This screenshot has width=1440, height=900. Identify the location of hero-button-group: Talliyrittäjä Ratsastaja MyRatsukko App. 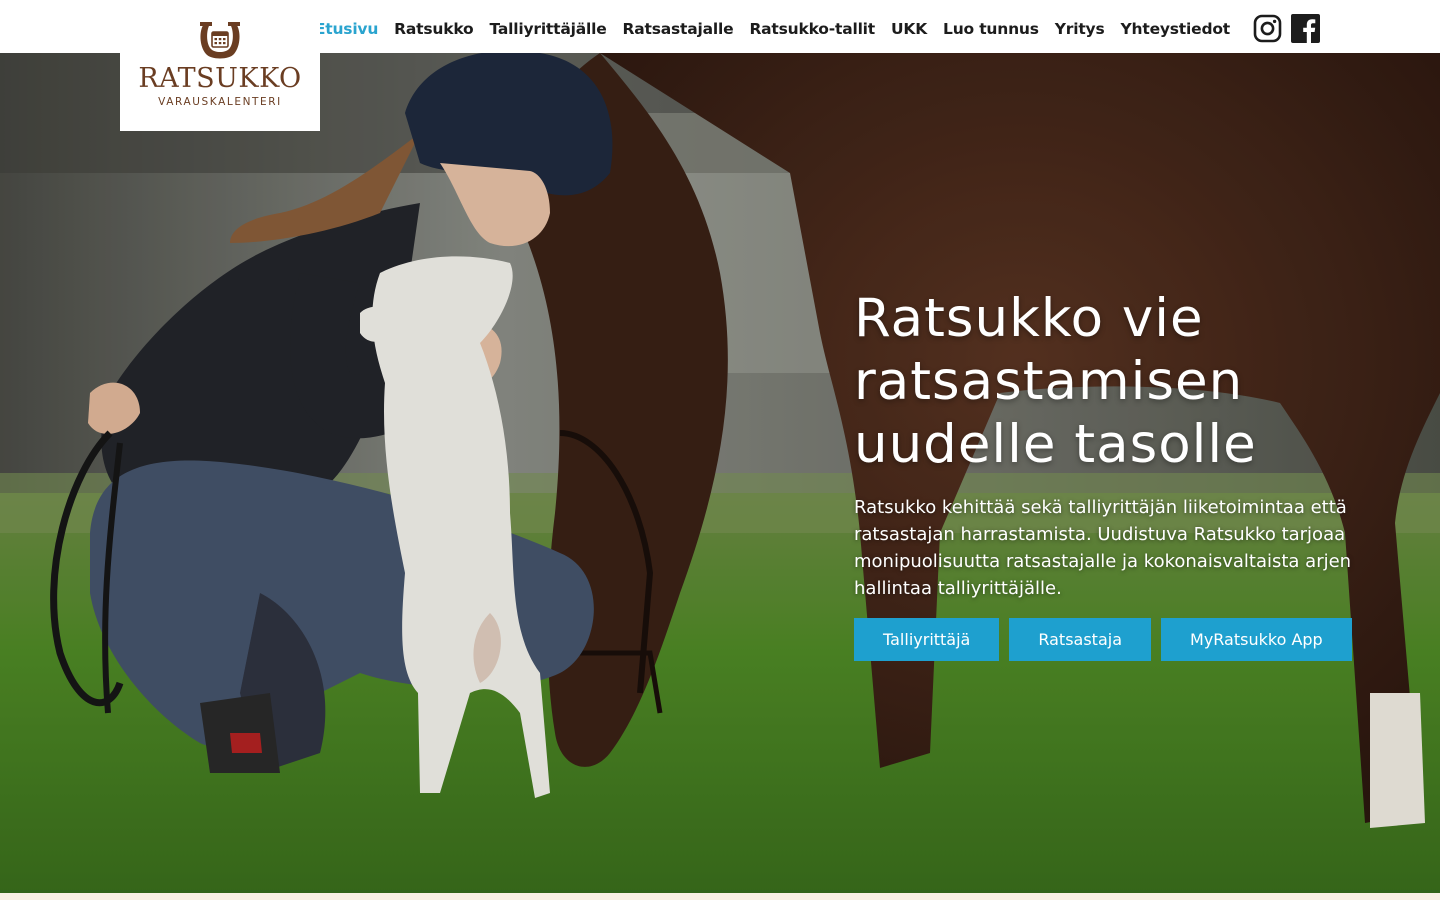
(1114, 639).